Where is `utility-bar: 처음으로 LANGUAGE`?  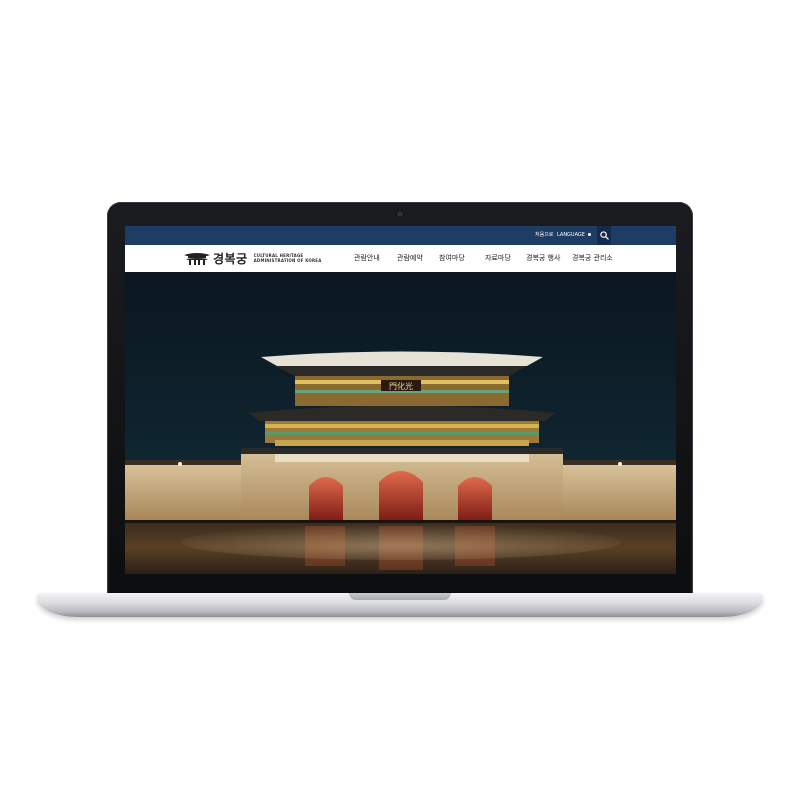 utility-bar: 처음으로 LANGUAGE is located at coordinates (400, 235).